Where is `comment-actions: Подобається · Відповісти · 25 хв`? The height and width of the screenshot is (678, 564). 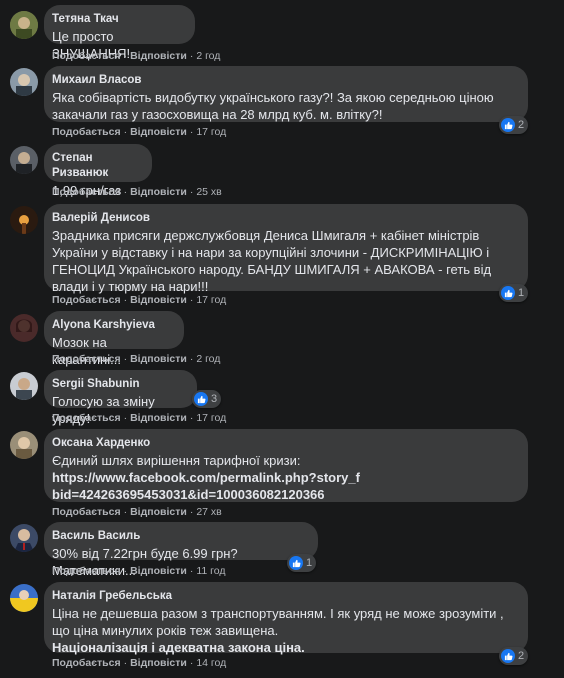 comment-actions: Подобається · Відповісти · 25 хв is located at coordinates (137, 192).